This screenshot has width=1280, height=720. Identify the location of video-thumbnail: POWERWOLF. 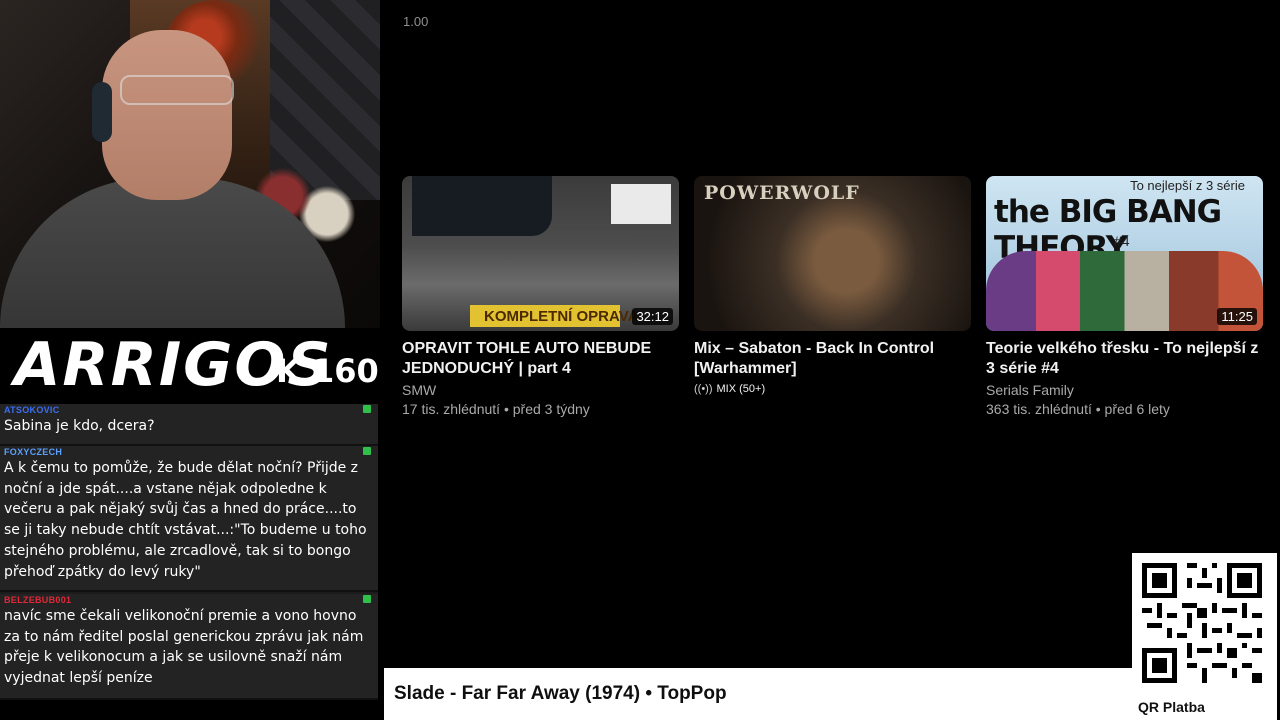
(832, 253).